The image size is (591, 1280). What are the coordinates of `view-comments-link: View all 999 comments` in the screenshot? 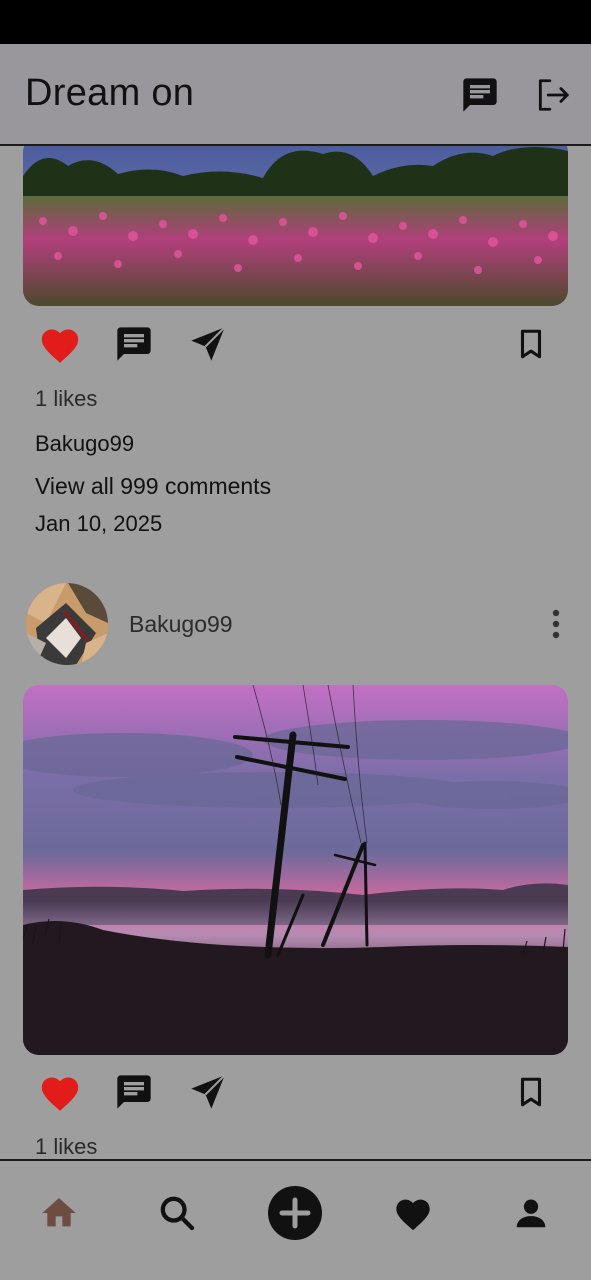 It's located at (153, 486).